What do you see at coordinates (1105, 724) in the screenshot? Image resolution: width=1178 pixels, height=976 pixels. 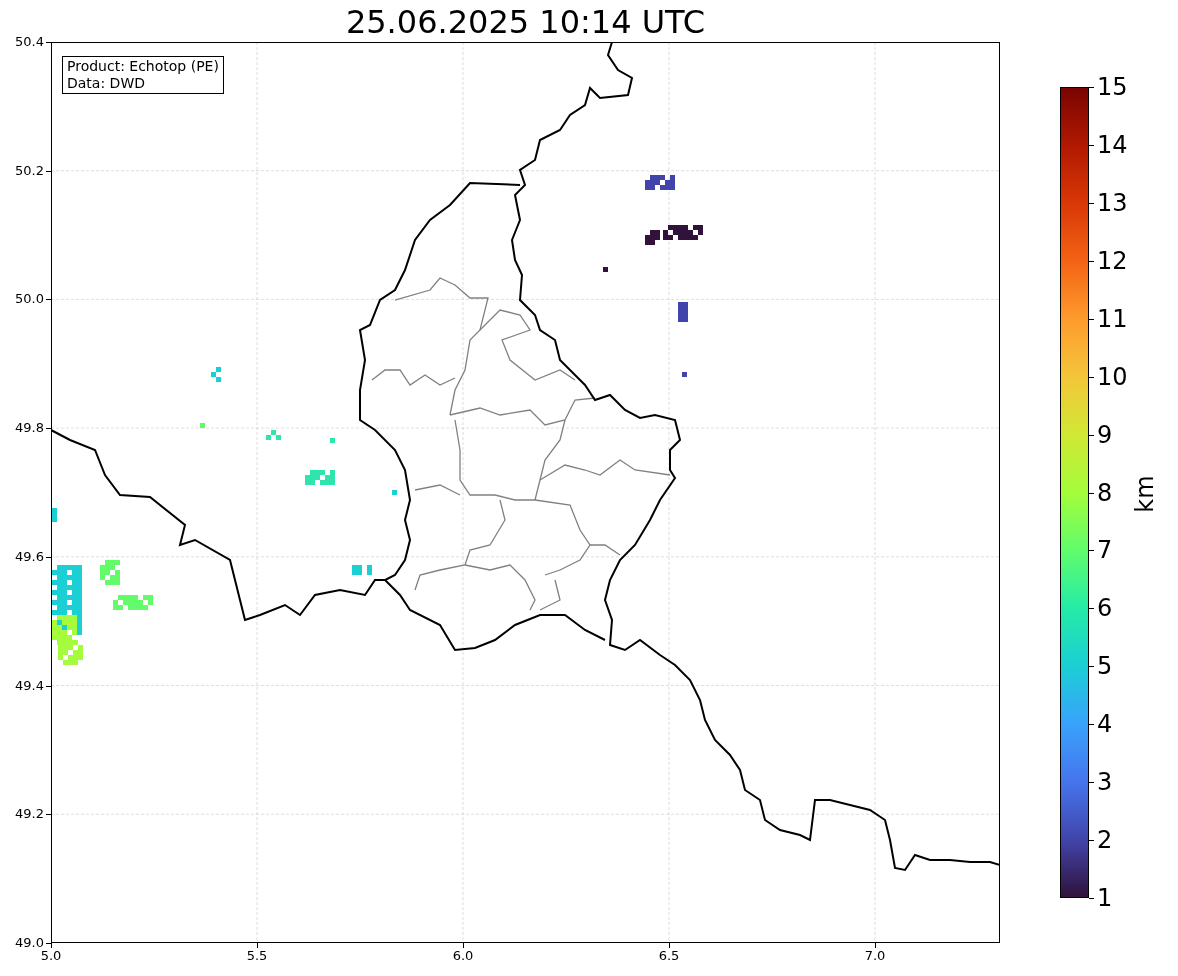 I see `colorbar-tick-label: 4` at bounding box center [1105, 724].